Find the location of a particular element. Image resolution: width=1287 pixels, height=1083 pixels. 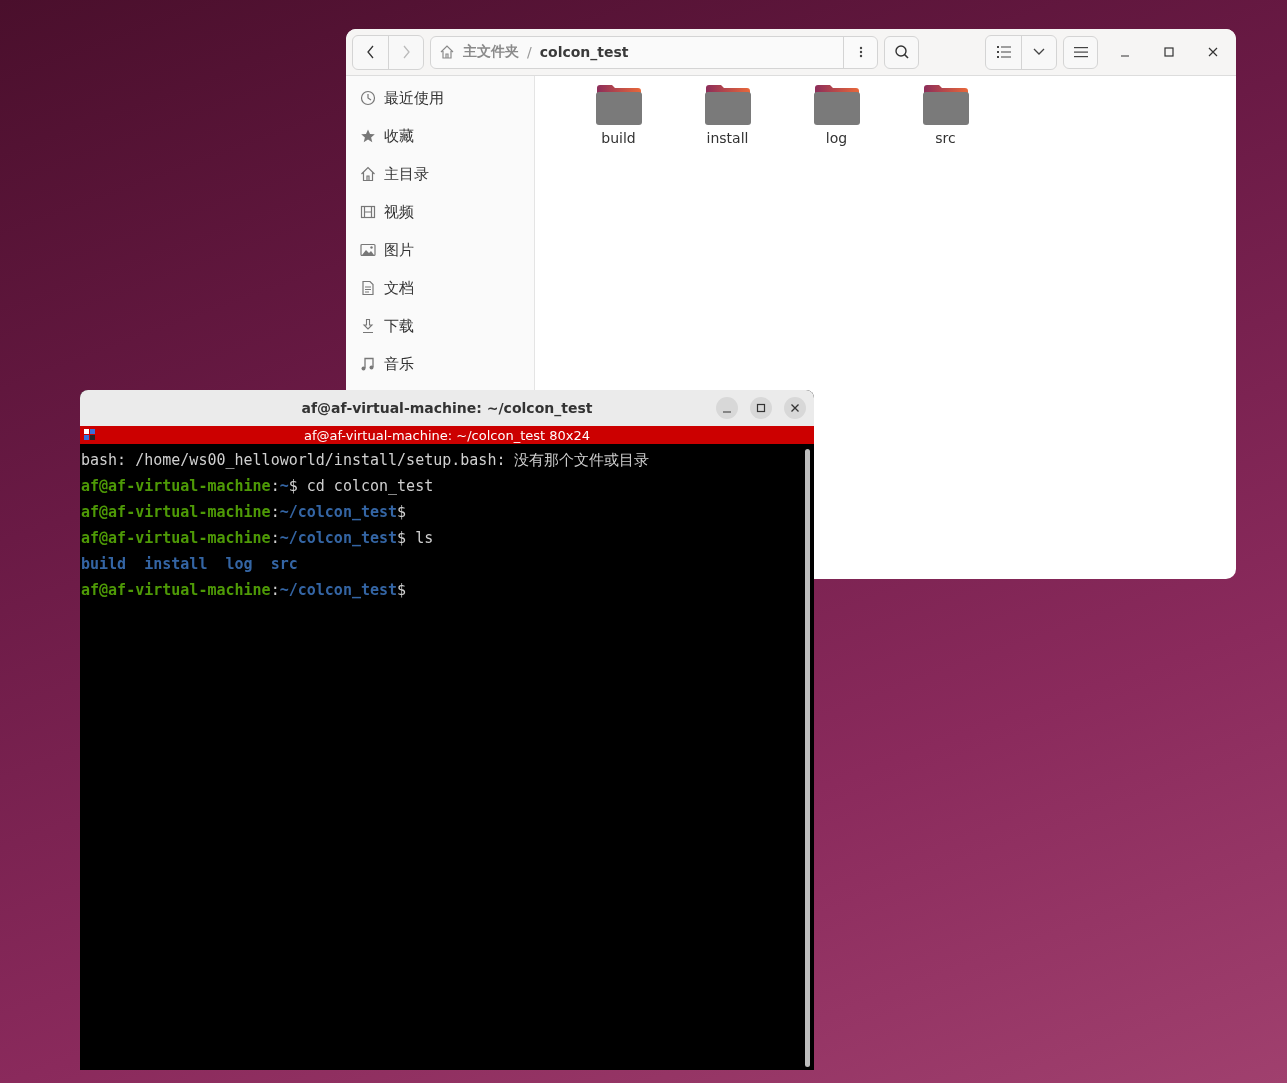

image-icon is located at coordinates (368, 250).